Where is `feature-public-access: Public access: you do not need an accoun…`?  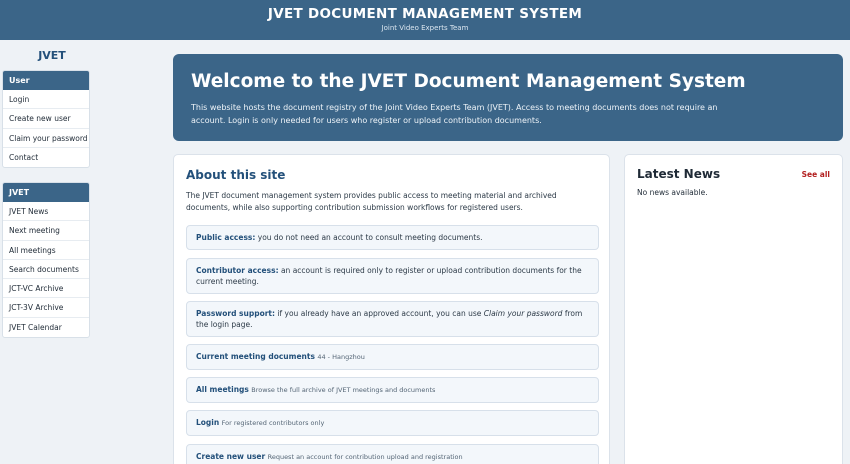 feature-public-access: Public access: you do not need an accoun… is located at coordinates (392, 237).